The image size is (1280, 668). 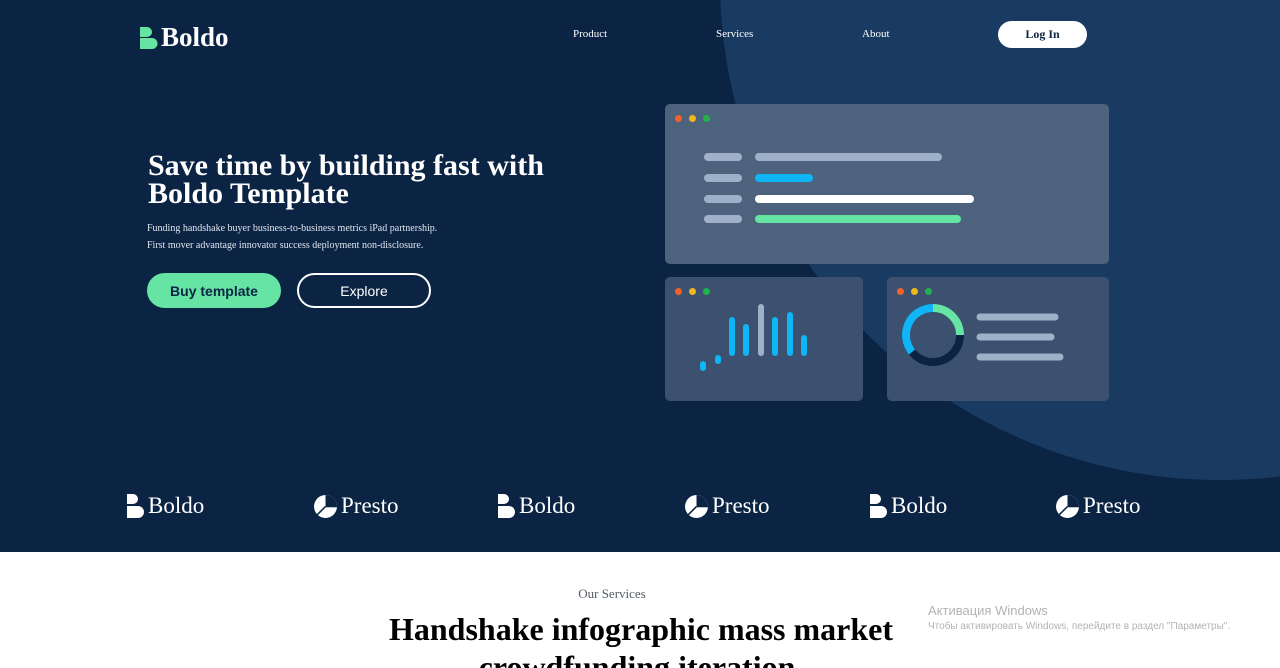 I want to click on donut-blue-segment, so click(x=918, y=329).